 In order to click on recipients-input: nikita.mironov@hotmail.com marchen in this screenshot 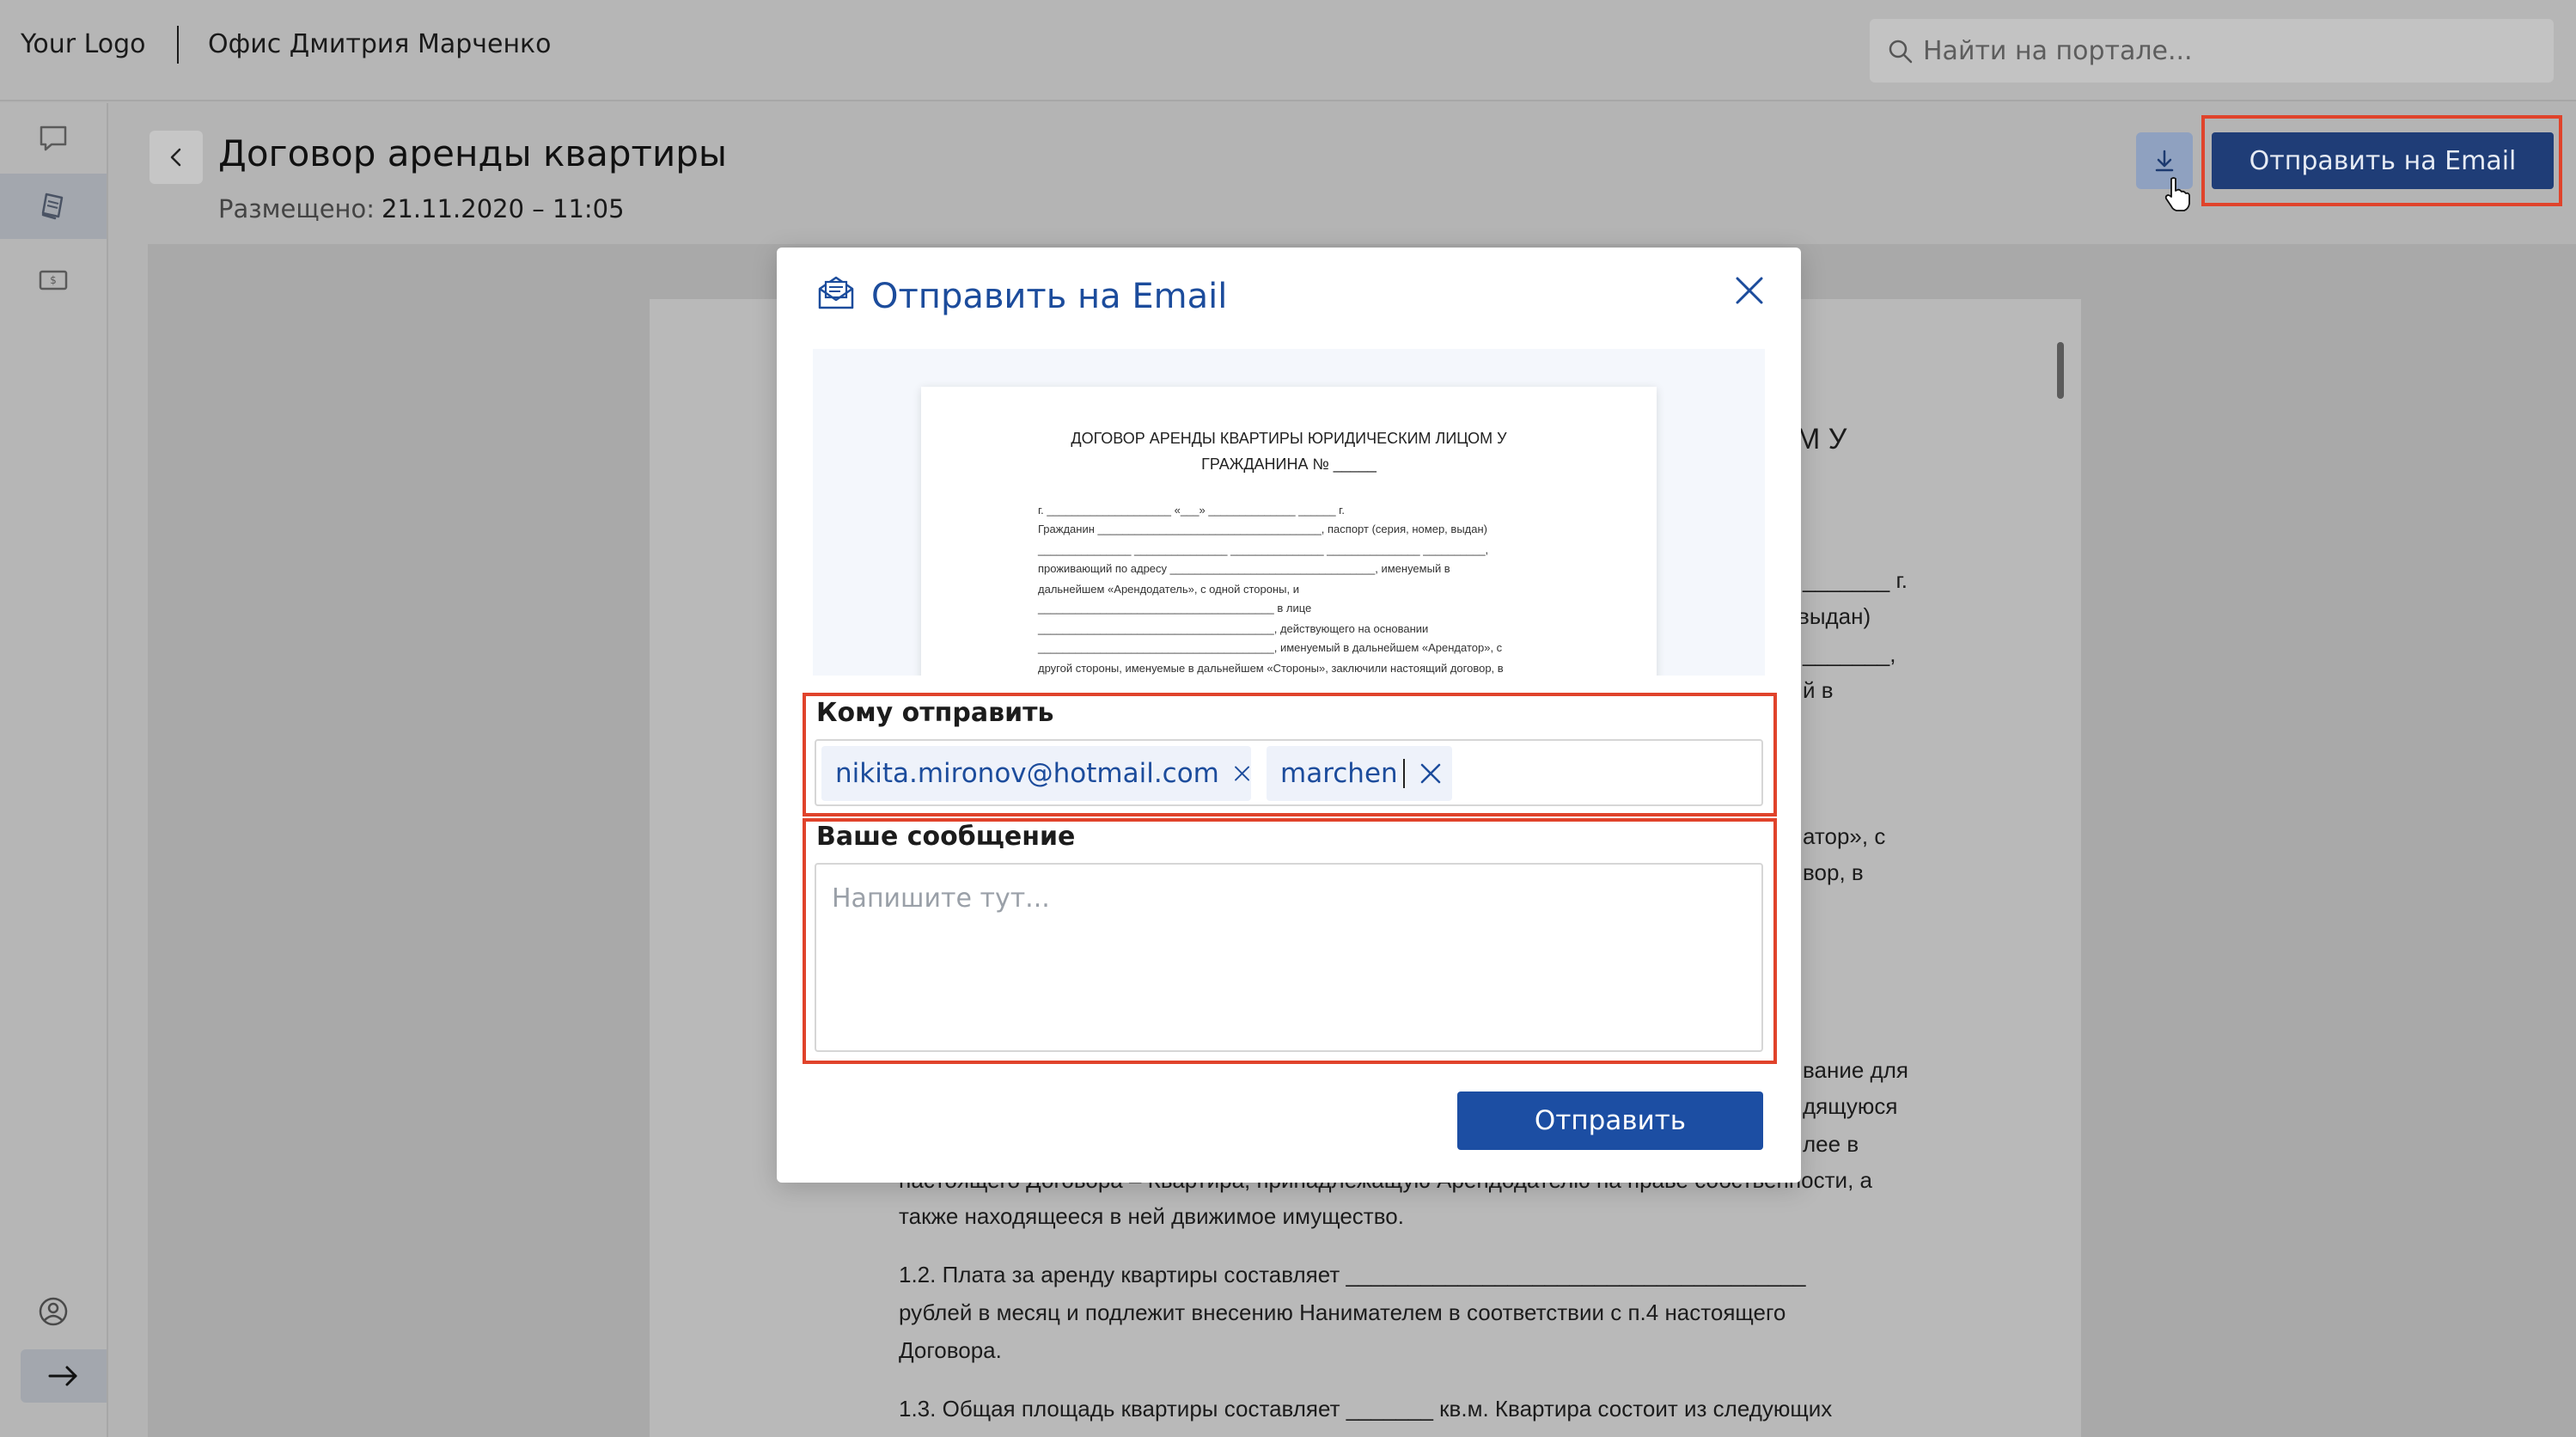, I will do `click(1289, 772)`.